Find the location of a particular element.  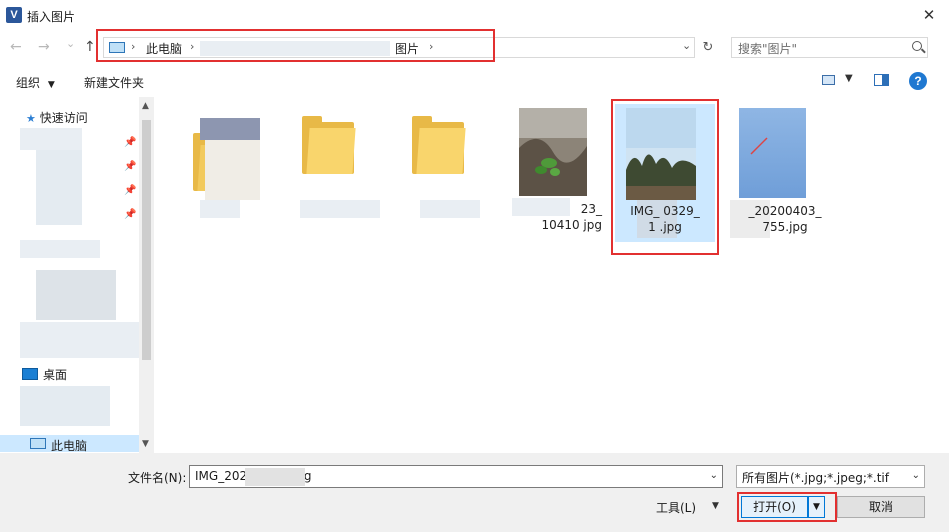

new-folder-button: 新建文件夹 is located at coordinates (114, 82).